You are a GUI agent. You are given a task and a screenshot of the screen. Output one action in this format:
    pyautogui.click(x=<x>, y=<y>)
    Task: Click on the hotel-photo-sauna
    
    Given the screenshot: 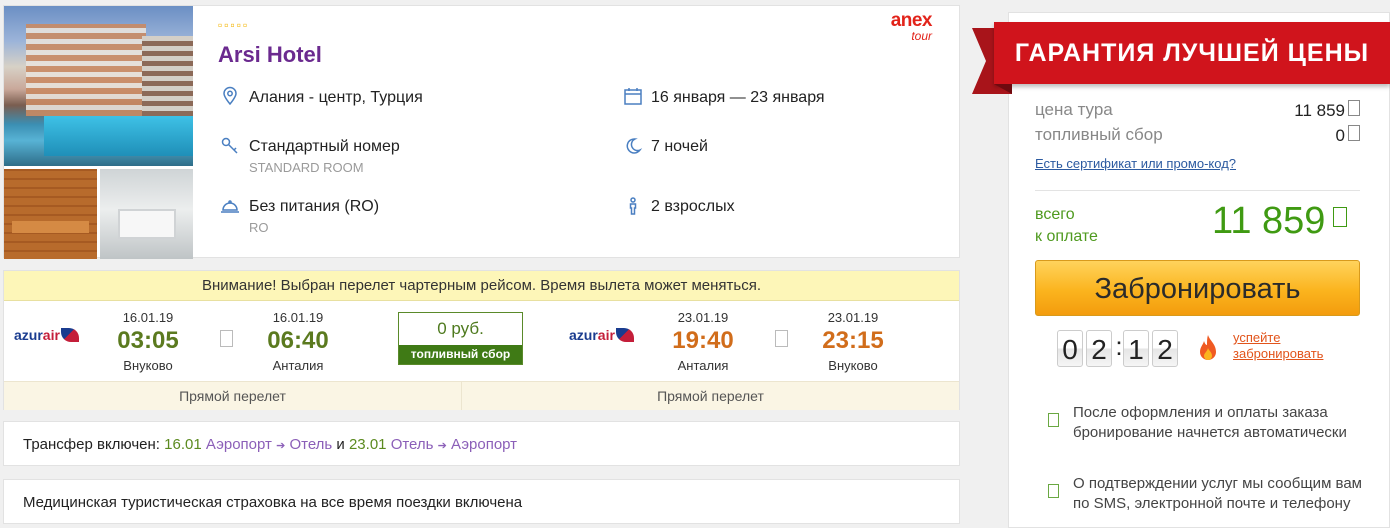 What is the action you would take?
    pyautogui.click(x=50, y=214)
    